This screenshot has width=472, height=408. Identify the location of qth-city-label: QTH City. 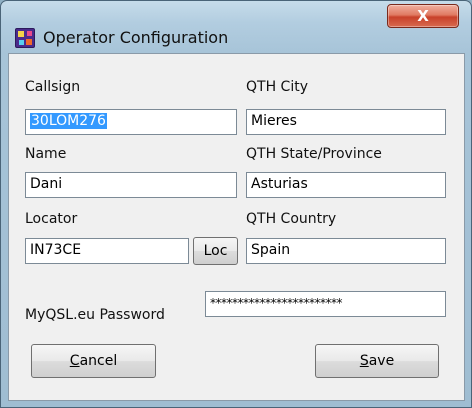
(277, 87).